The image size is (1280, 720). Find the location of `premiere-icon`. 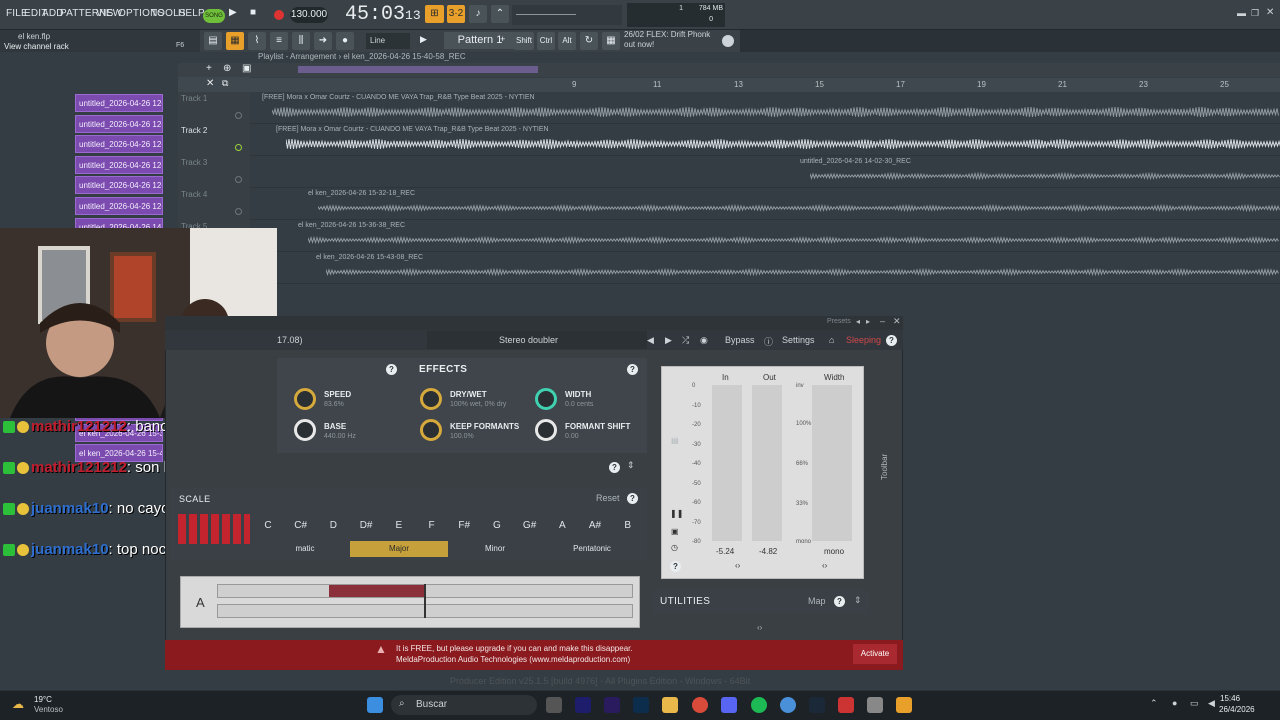

premiere-icon is located at coordinates (612, 705).